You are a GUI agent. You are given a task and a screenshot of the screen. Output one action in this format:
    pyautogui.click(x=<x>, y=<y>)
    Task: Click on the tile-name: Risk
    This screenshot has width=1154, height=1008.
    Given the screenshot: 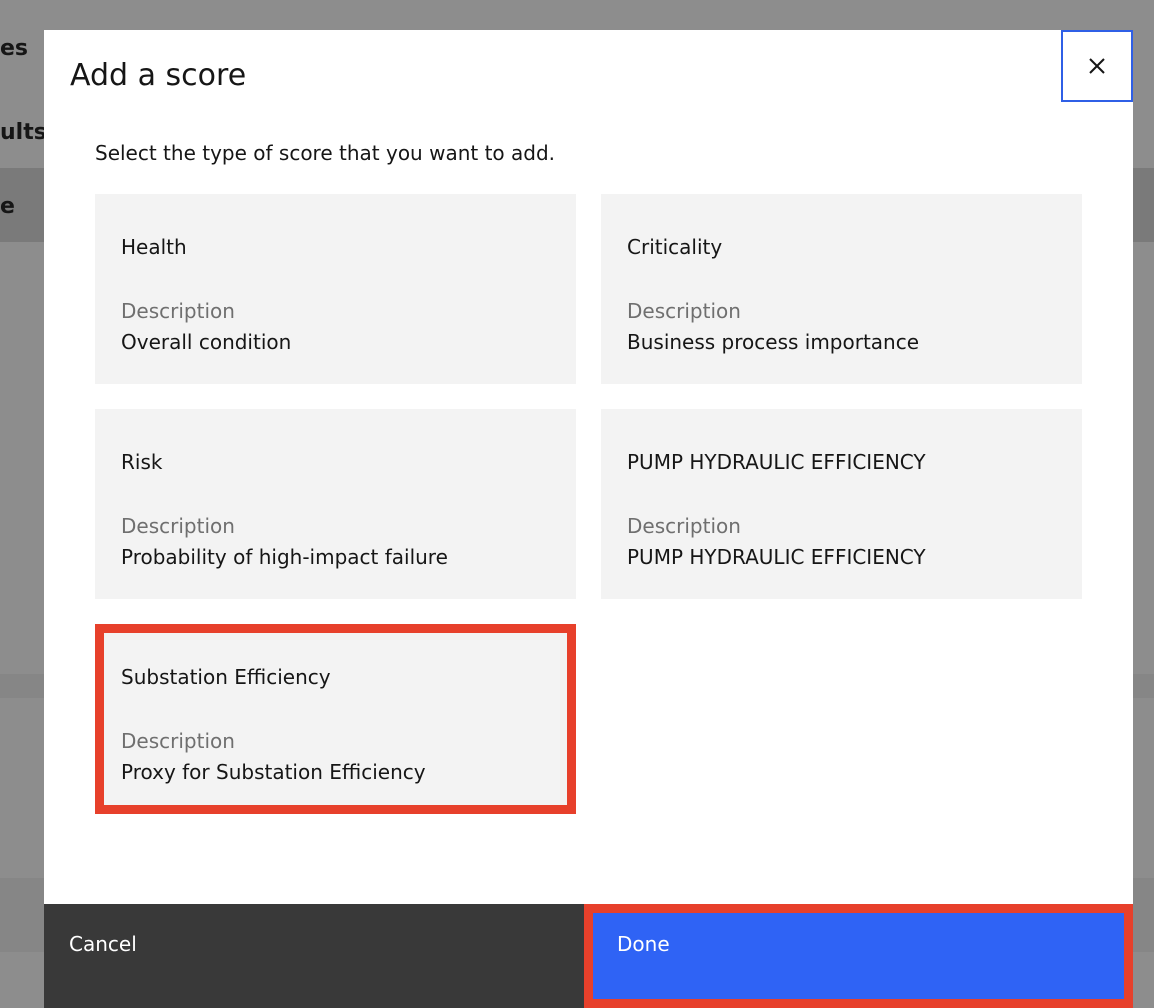 What is the action you would take?
    pyautogui.click(x=142, y=462)
    